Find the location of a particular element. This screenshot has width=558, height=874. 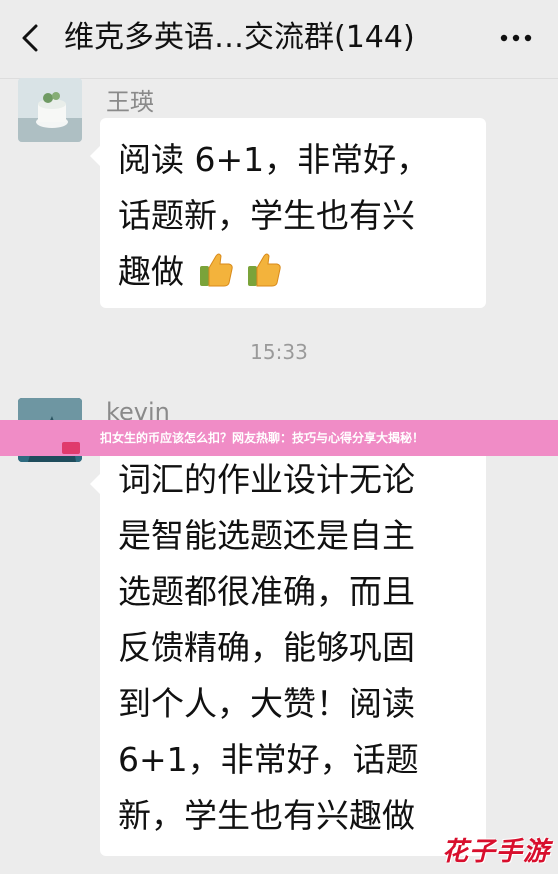

avatar-image is located at coordinates (50, 110).